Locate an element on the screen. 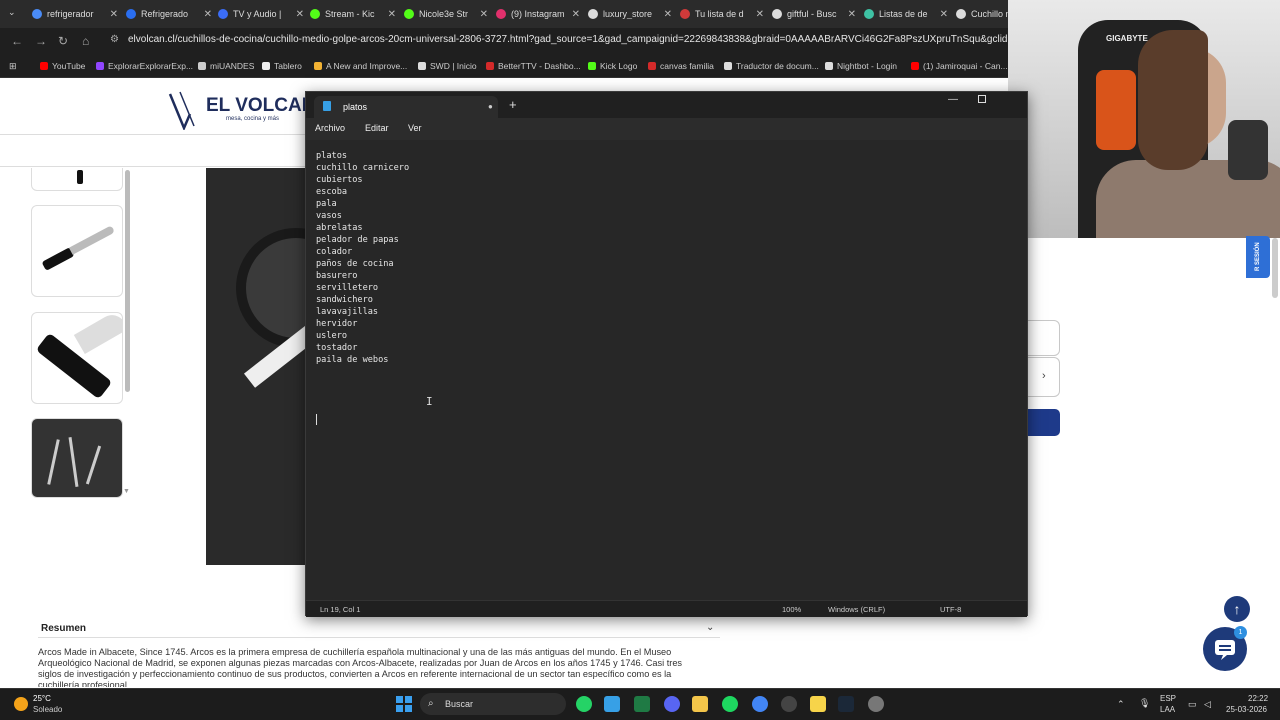 The image size is (1280, 720). thumbnail-scrollbar is located at coordinates (127, 281).